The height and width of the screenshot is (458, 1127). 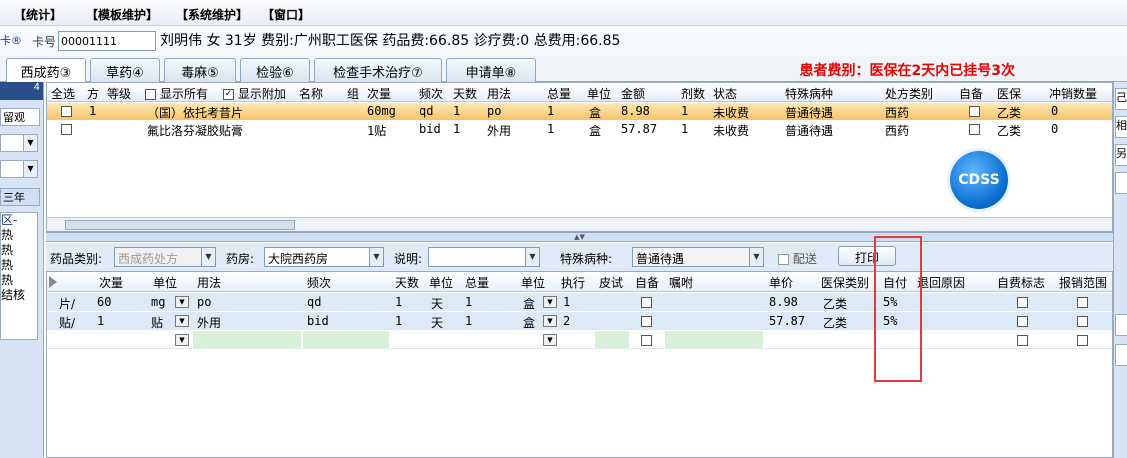 What do you see at coordinates (63, 93) in the screenshot?
I see `col-select-all: 全选` at bounding box center [63, 93].